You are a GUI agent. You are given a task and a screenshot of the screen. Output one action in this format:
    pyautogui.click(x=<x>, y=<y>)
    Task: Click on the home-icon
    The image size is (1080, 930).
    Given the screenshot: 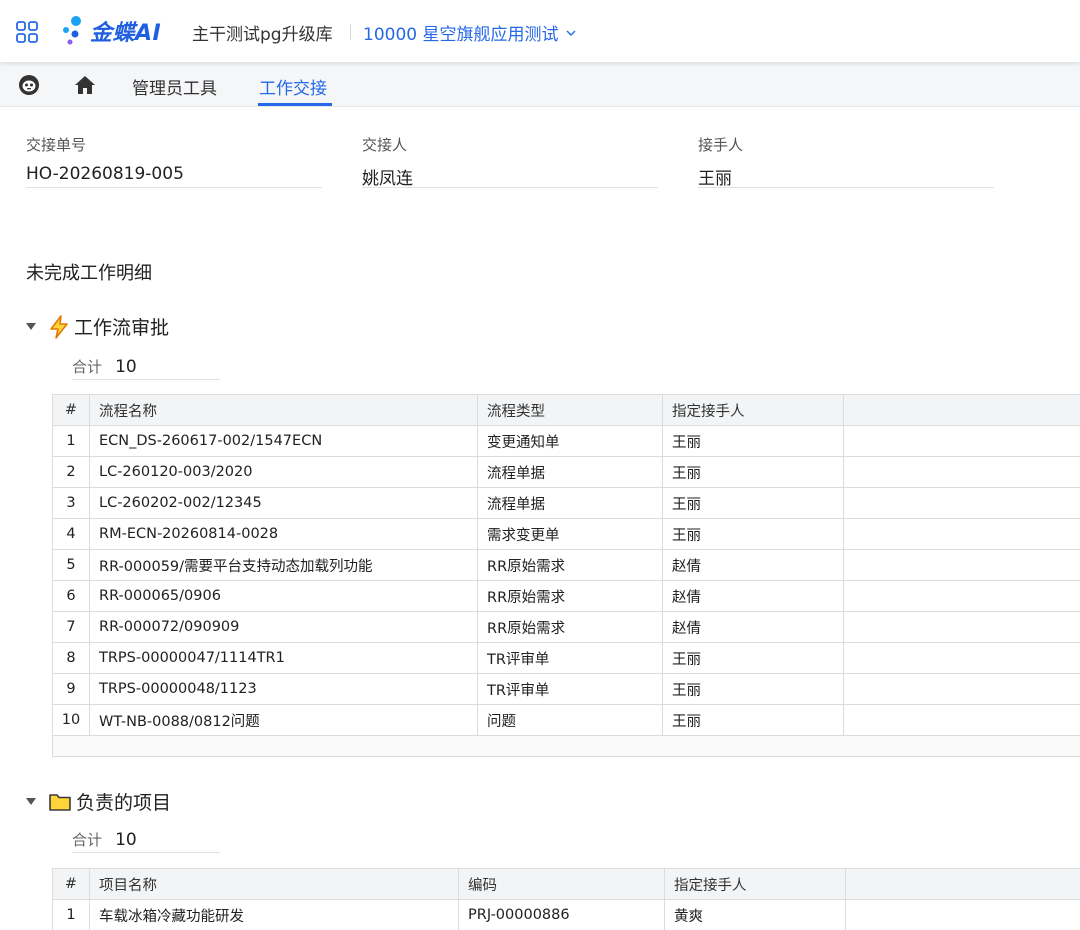 What is the action you would take?
    pyautogui.click(x=85, y=85)
    